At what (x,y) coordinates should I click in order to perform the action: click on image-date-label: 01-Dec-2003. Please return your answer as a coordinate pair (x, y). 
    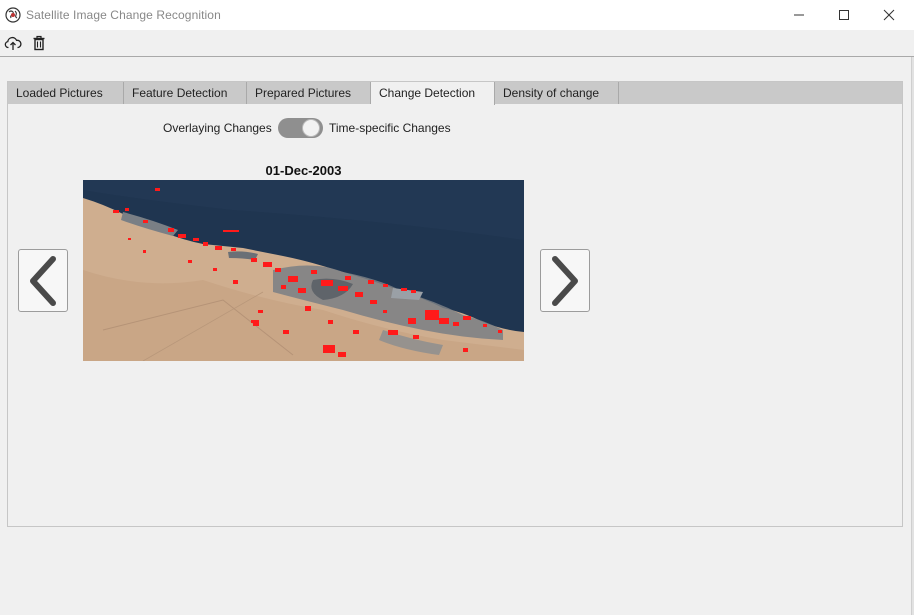
    Looking at the image, I should click on (303, 170).